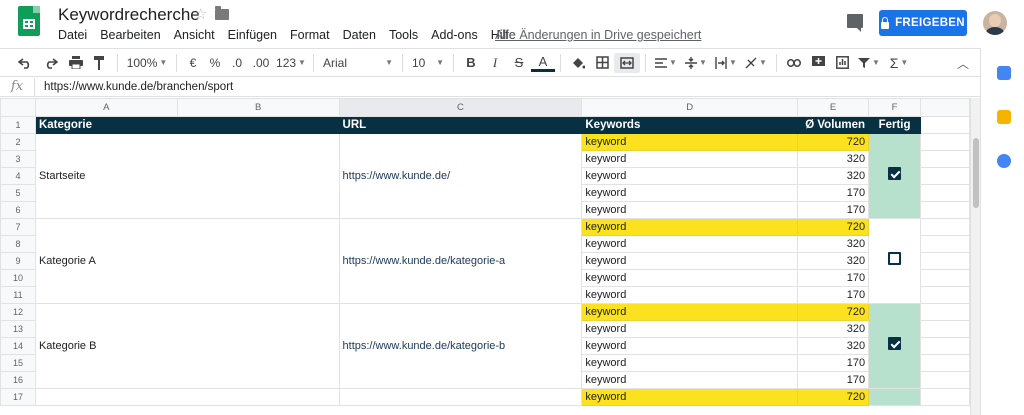  What do you see at coordinates (598, 35) in the screenshot?
I see `save-status-link: Alle Änderungen in Drive gespeichert` at bounding box center [598, 35].